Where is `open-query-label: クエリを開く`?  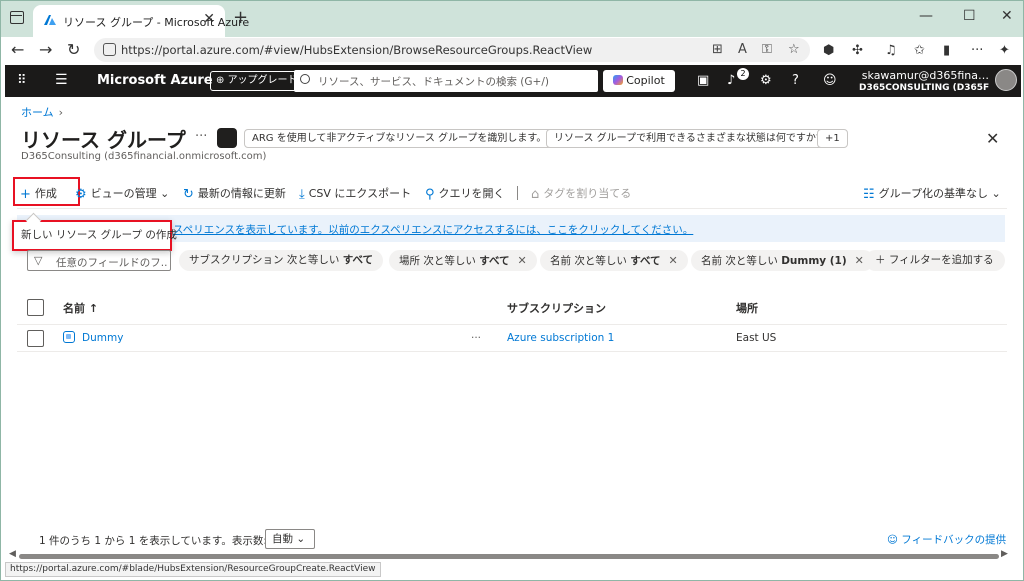
open-query-label: クエリを開く is located at coordinates (471, 193).